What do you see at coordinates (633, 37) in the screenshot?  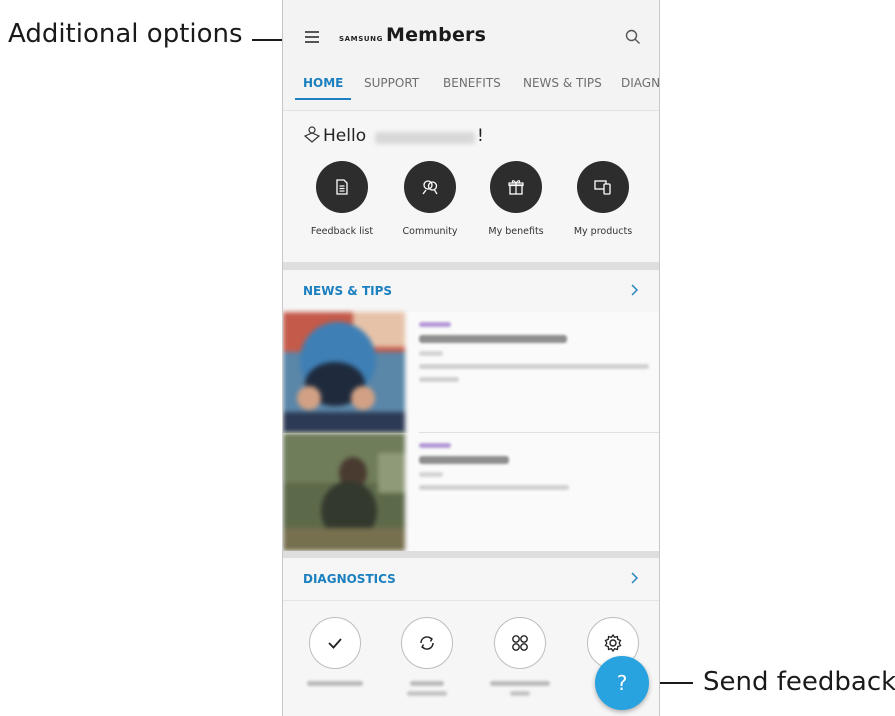 I see `search-icon` at bounding box center [633, 37].